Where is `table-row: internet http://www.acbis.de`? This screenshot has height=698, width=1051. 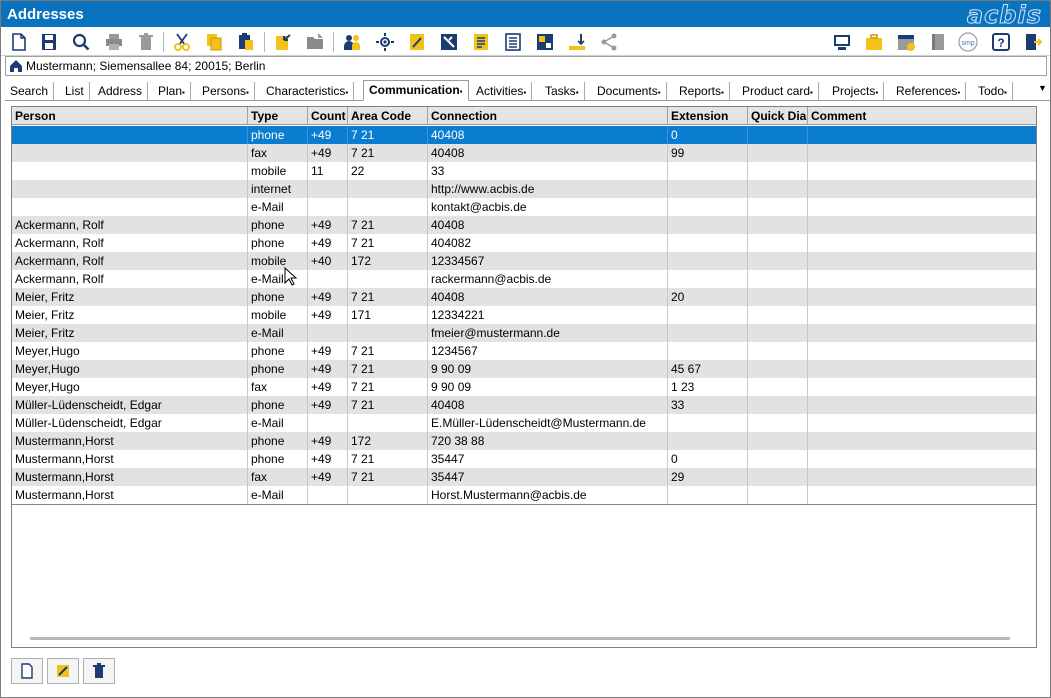
table-row: internet http://www.acbis.de is located at coordinates (524, 189).